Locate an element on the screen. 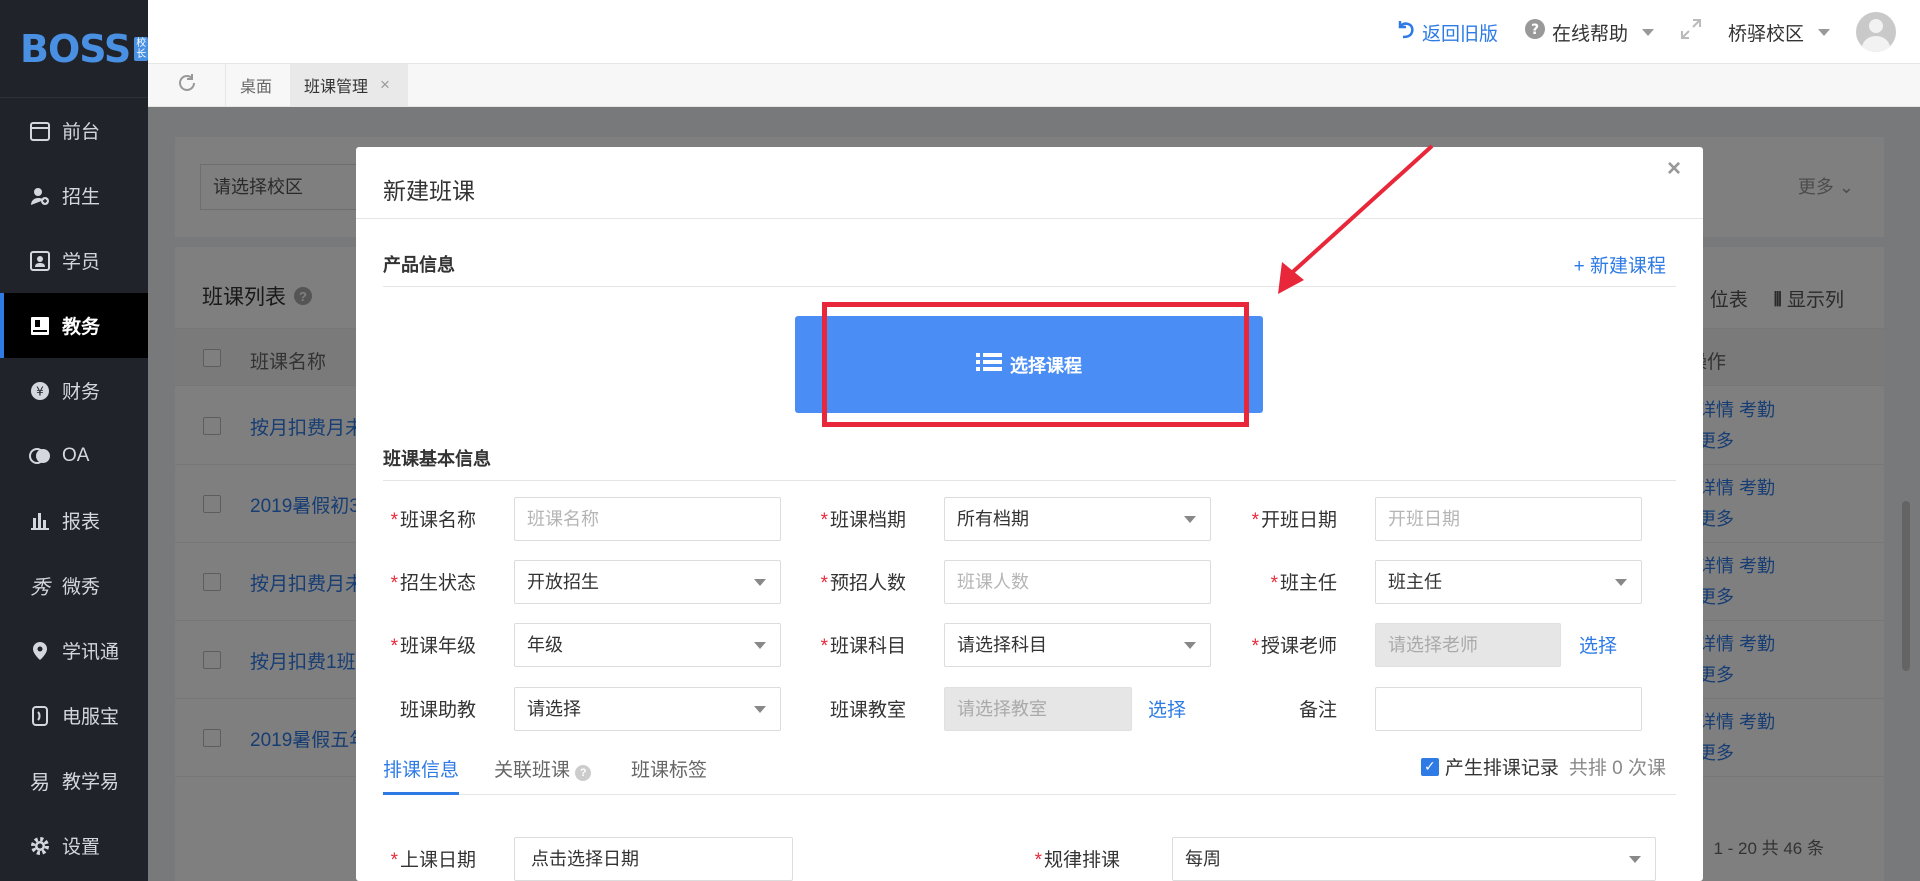 This screenshot has height=881, width=1920. logo-text: BOSS is located at coordinates (75, 48).